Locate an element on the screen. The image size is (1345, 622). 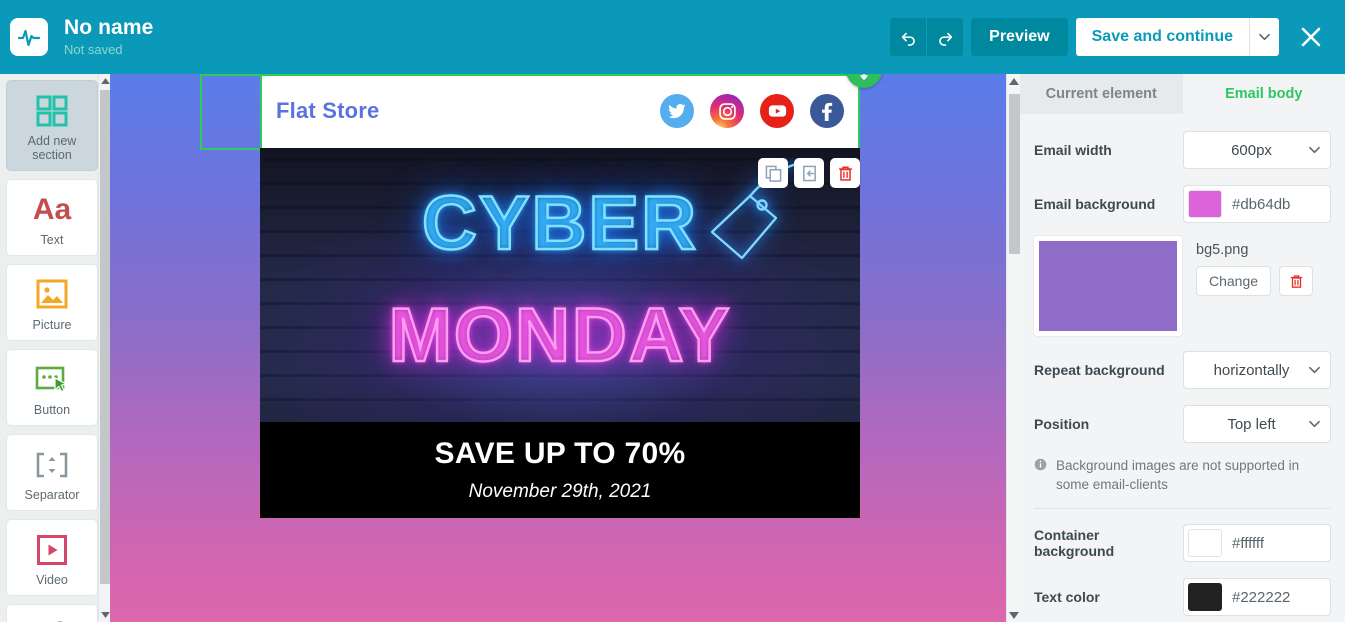
hero-date: November 29th, 2021 is located at coordinates (560, 491).